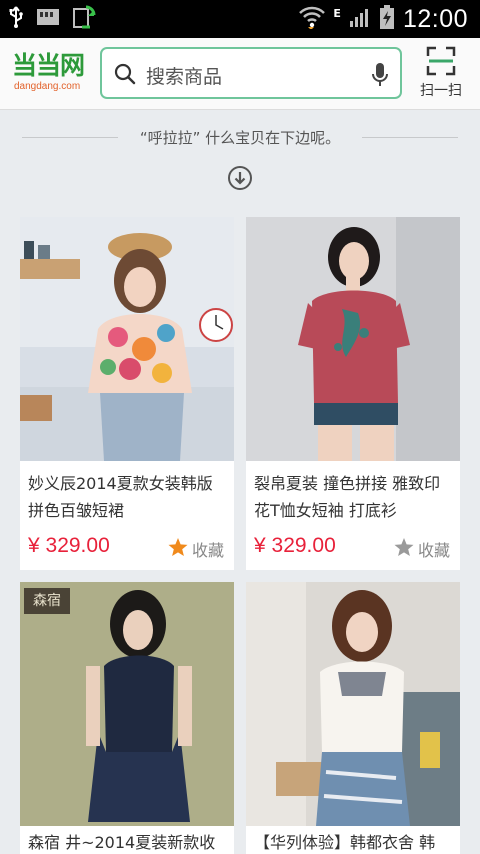 This screenshot has width=480, height=854. What do you see at coordinates (127, 494) in the screenshot?
I see `product-title: 妙义辰2014夏款女装韩版拼色百皱短裙` at bounding box center [127, 494].